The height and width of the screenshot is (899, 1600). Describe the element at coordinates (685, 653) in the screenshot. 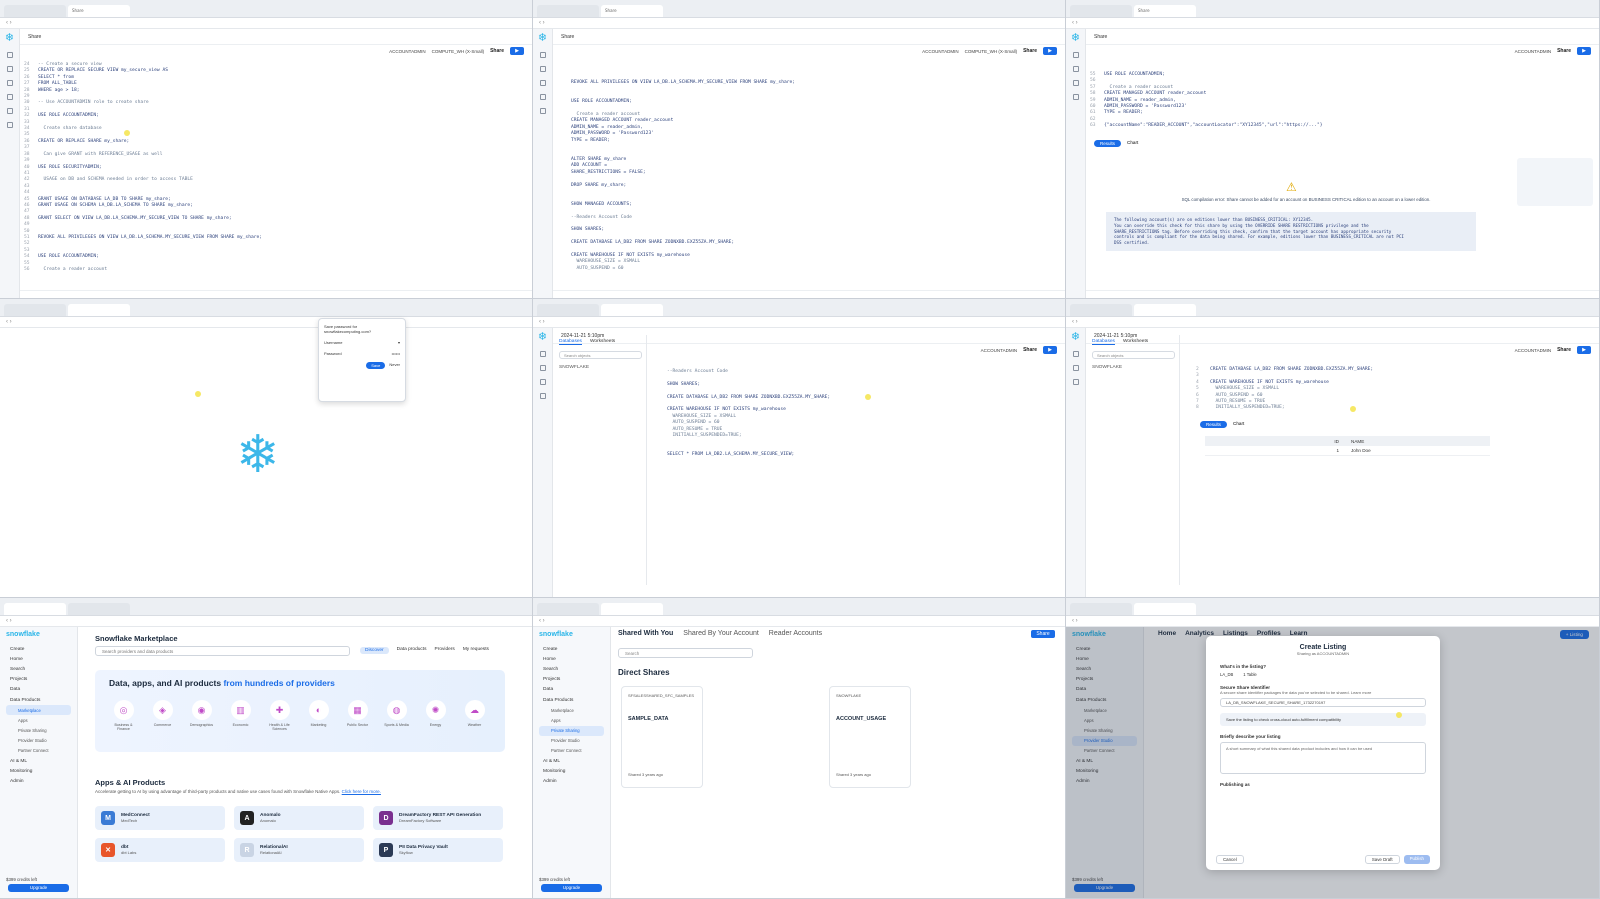

I see `shares-search-input: Search` at that location.